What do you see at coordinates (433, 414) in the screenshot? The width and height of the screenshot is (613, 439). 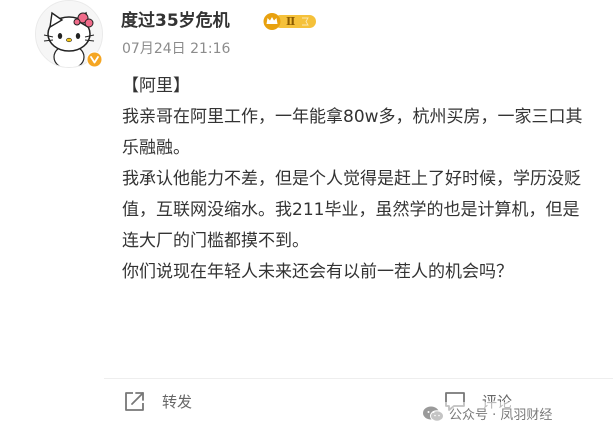 I see `wechat-icon` at bounding box center [433, 414].